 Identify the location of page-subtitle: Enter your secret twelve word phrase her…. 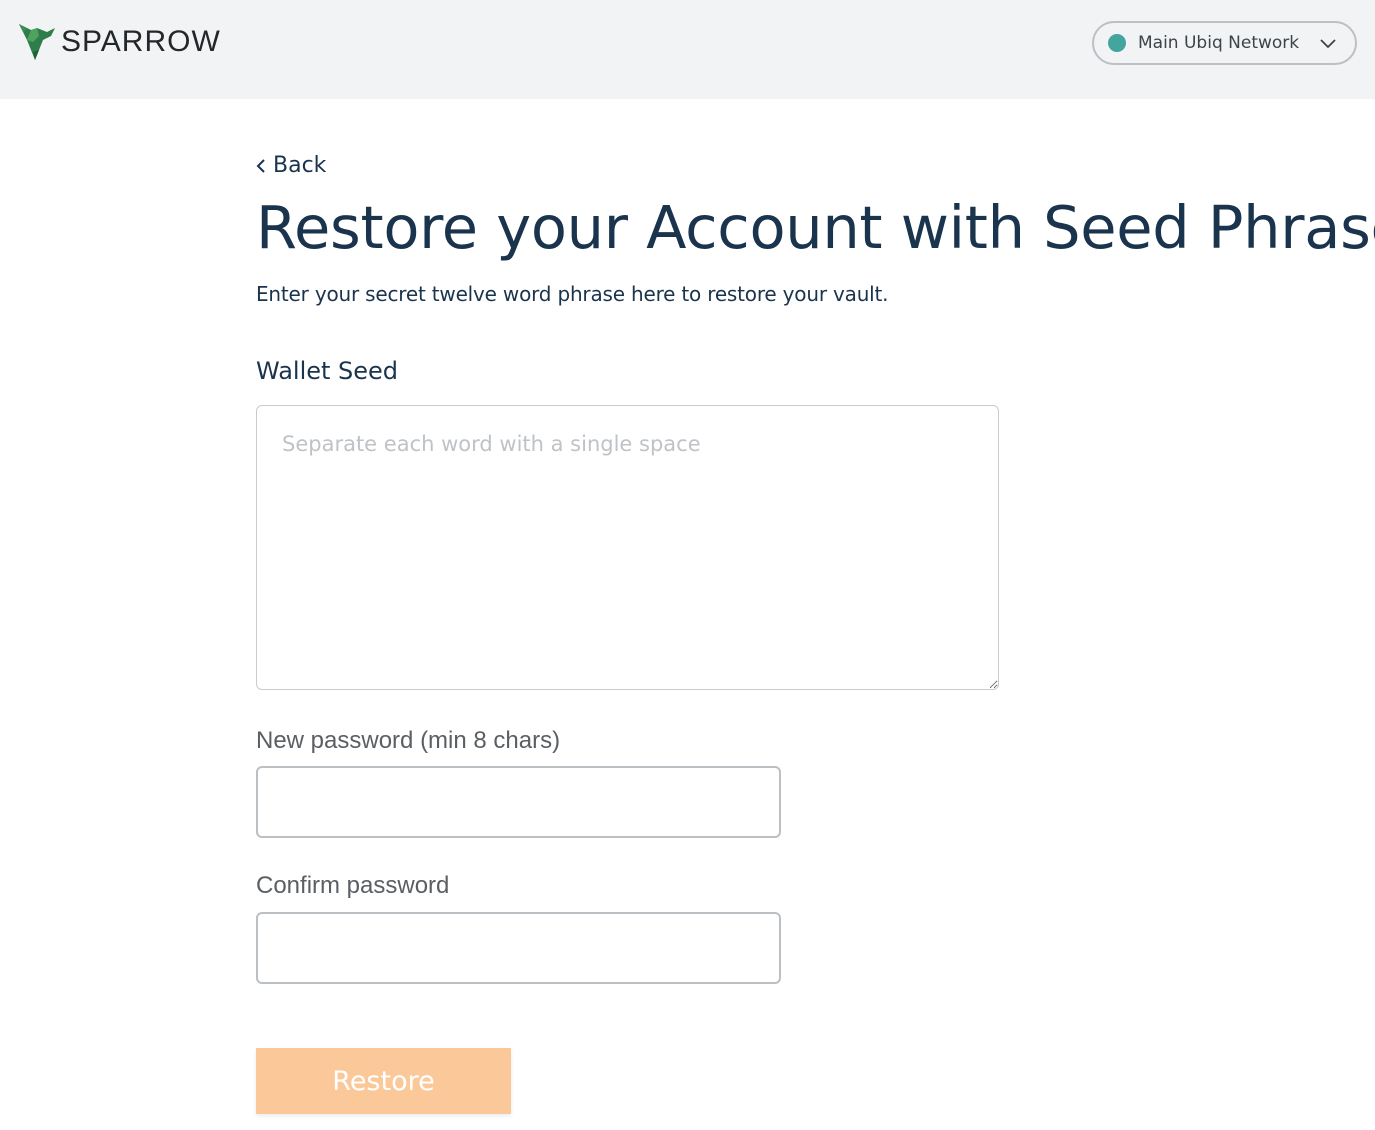
(572, 294).